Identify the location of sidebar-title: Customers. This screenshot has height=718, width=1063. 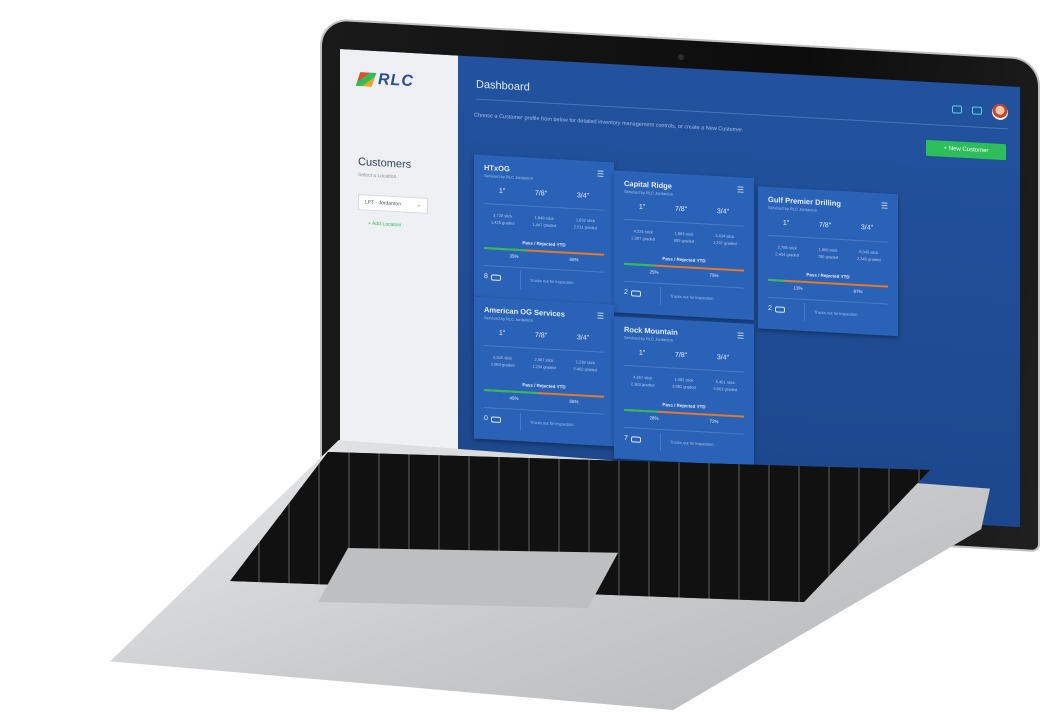
(385, 163).